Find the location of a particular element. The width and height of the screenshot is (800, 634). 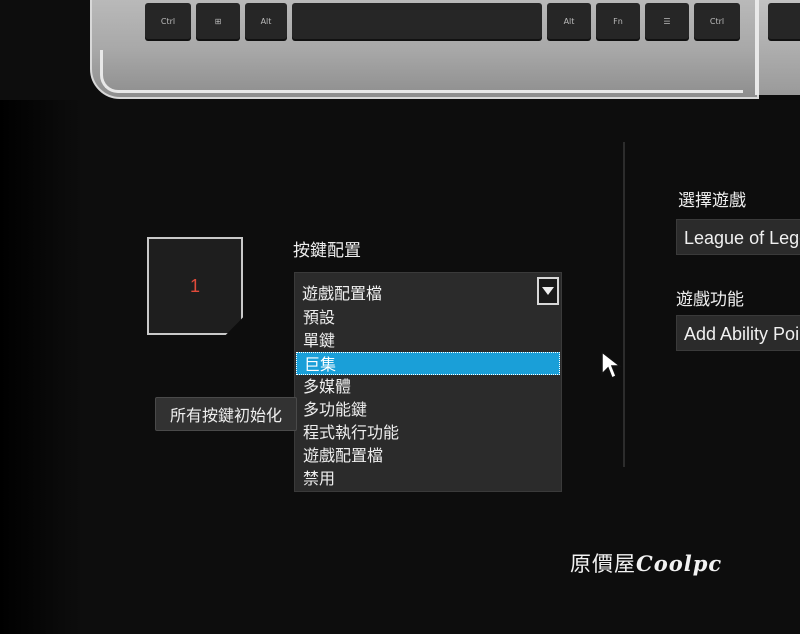

selected-key-number: 1 is located at coordinates (194, 285).